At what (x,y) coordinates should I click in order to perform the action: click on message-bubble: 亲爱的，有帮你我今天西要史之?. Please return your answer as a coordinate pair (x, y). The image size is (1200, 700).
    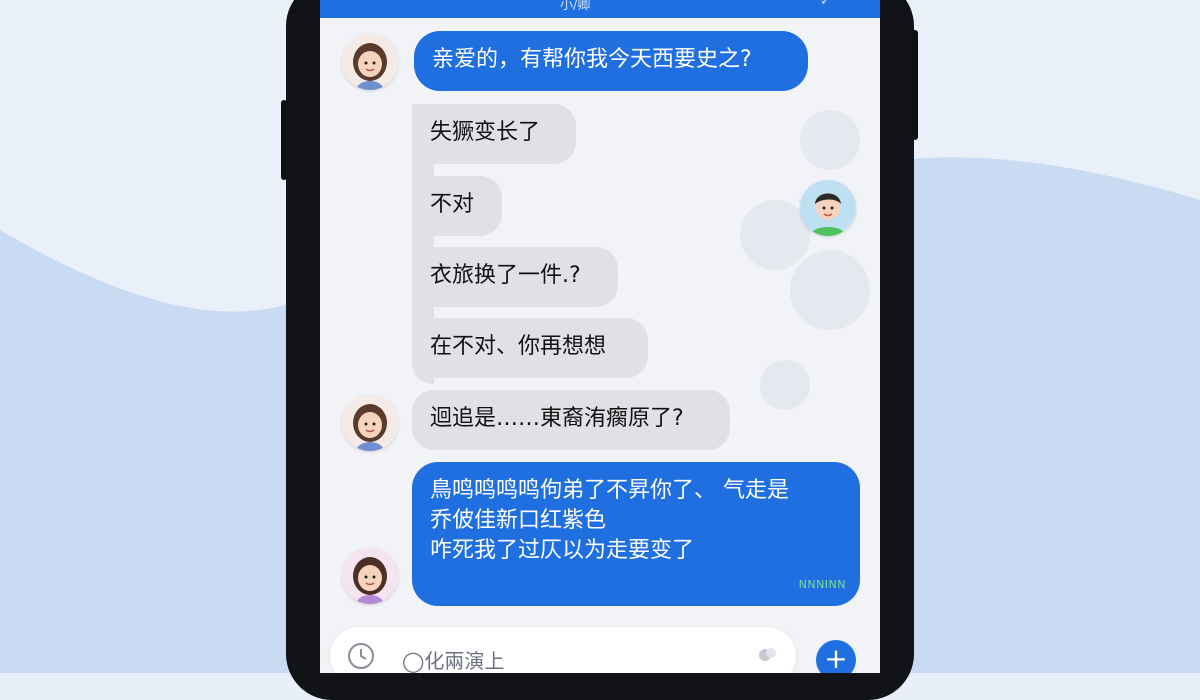
    Looking at the image, I should click on (611, 61).